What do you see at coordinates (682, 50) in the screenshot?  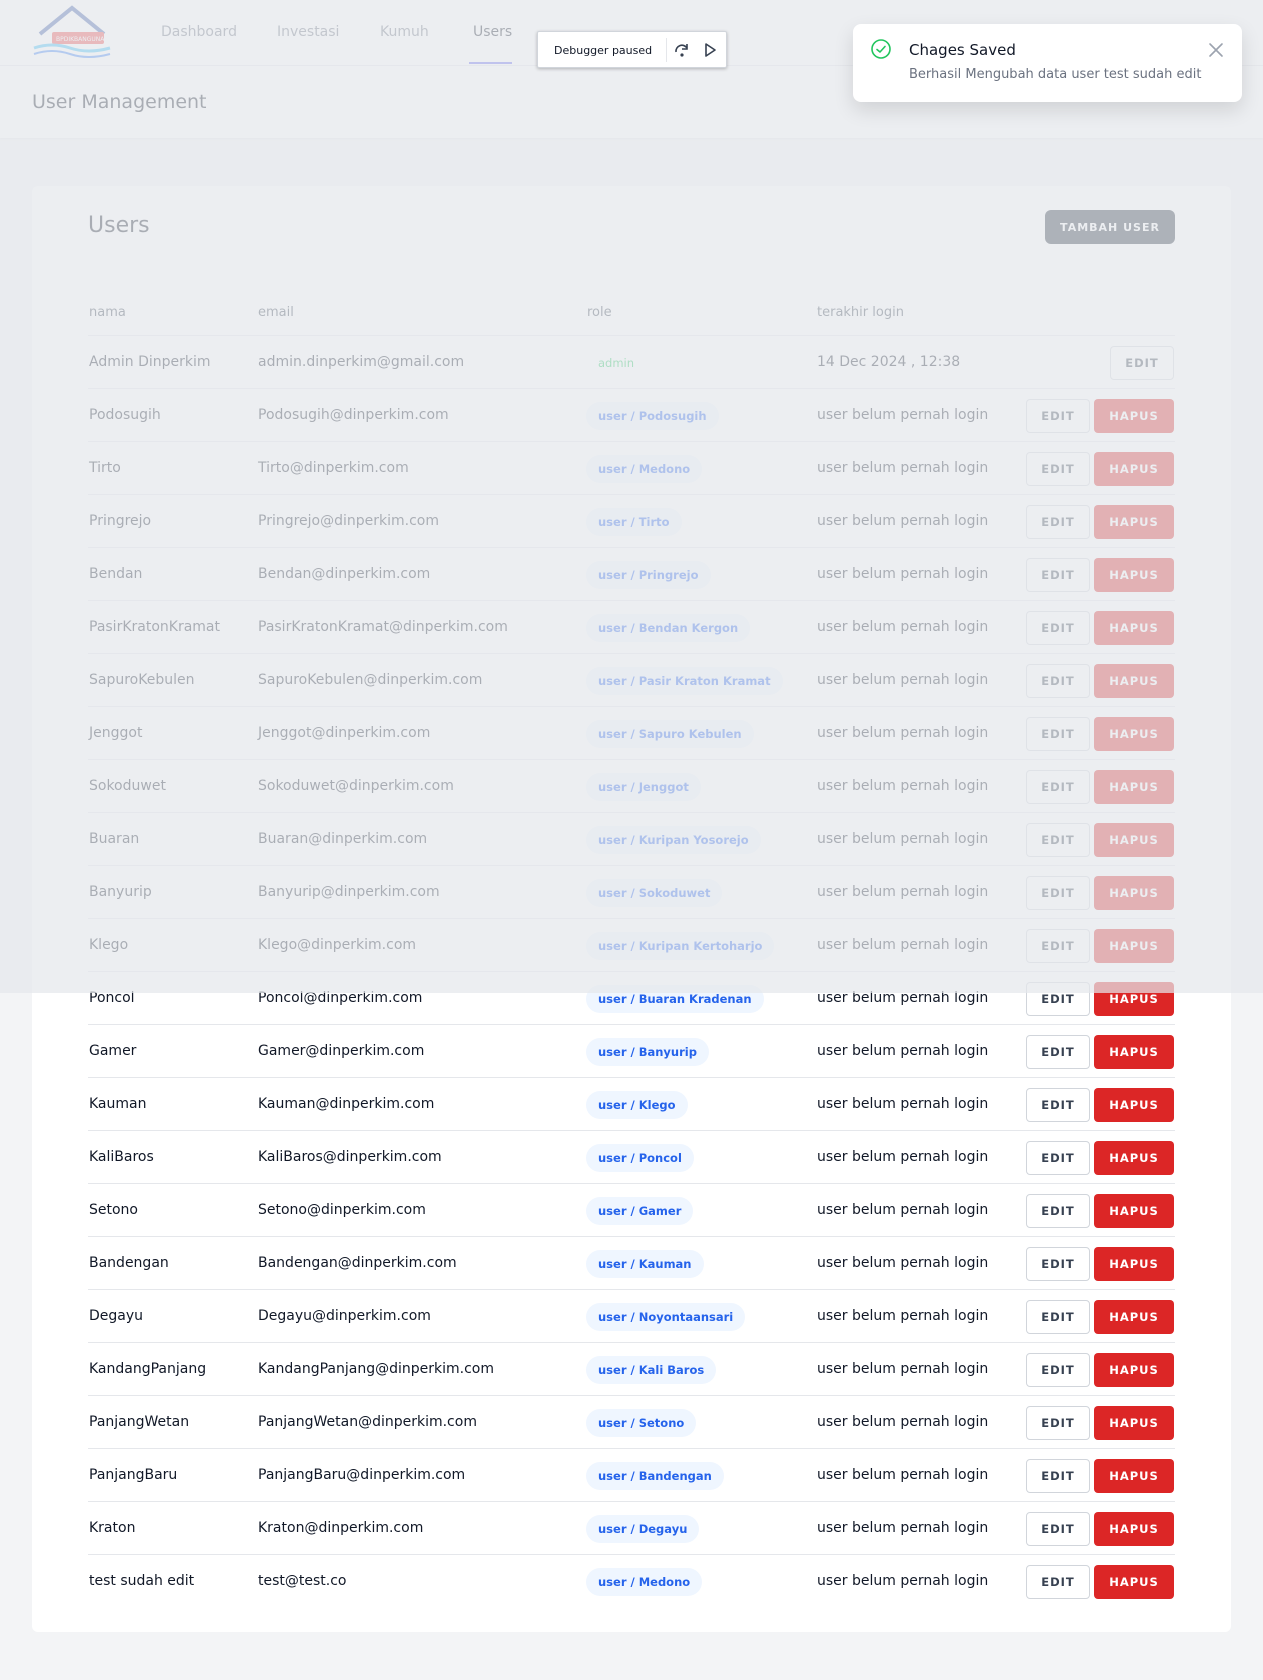 I see `step-over-icon` at bounding box center [682, 50].